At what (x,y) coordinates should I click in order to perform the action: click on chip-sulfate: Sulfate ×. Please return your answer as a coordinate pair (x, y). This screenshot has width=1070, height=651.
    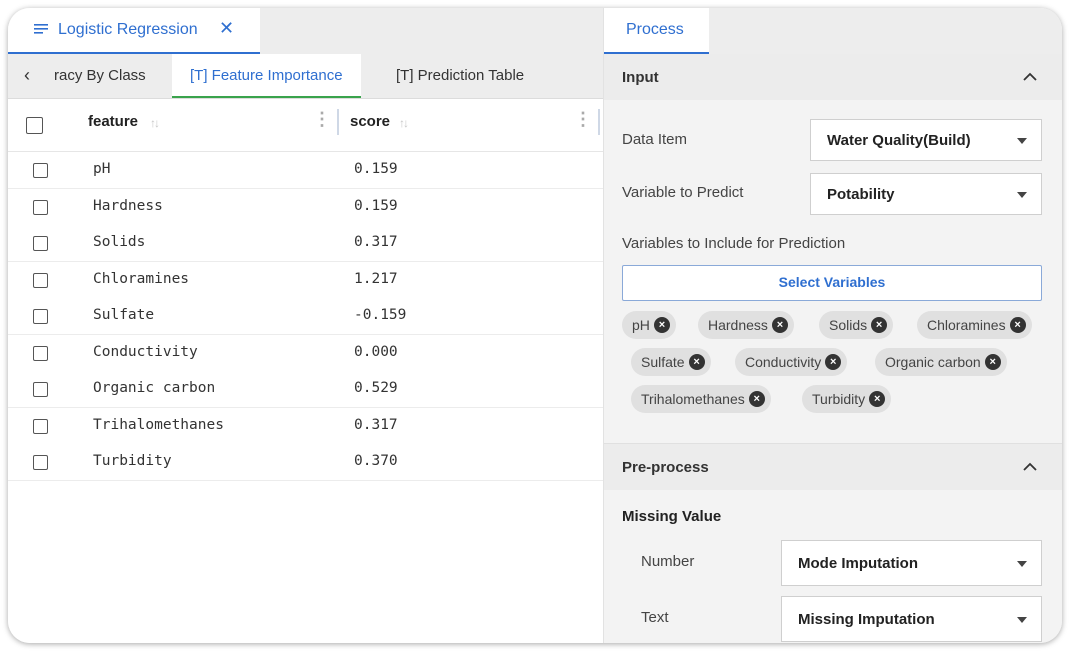
    Looking at the image, I should click on (671, 362).